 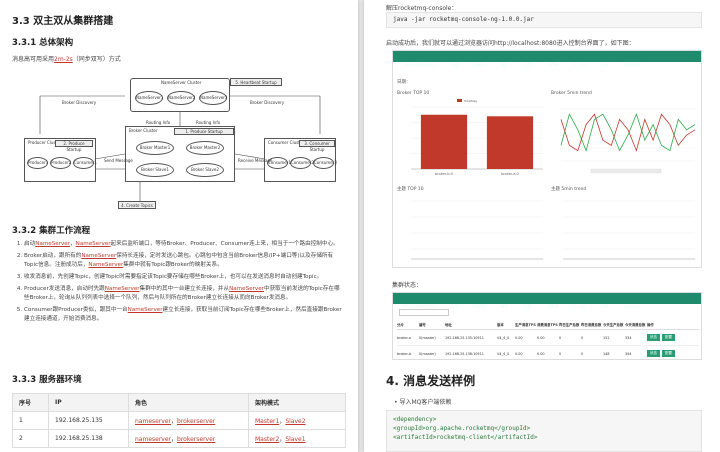 I want to click on table-header: 序号, so click(x=30, y=402).